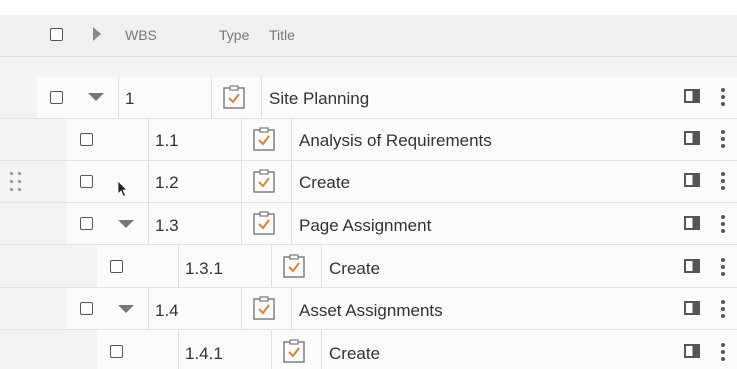 The image size is (737, 369). Describe the element at coordinates (204, 268) in the screenshot. I see `wbs-cell: 1.3.1` at that location.